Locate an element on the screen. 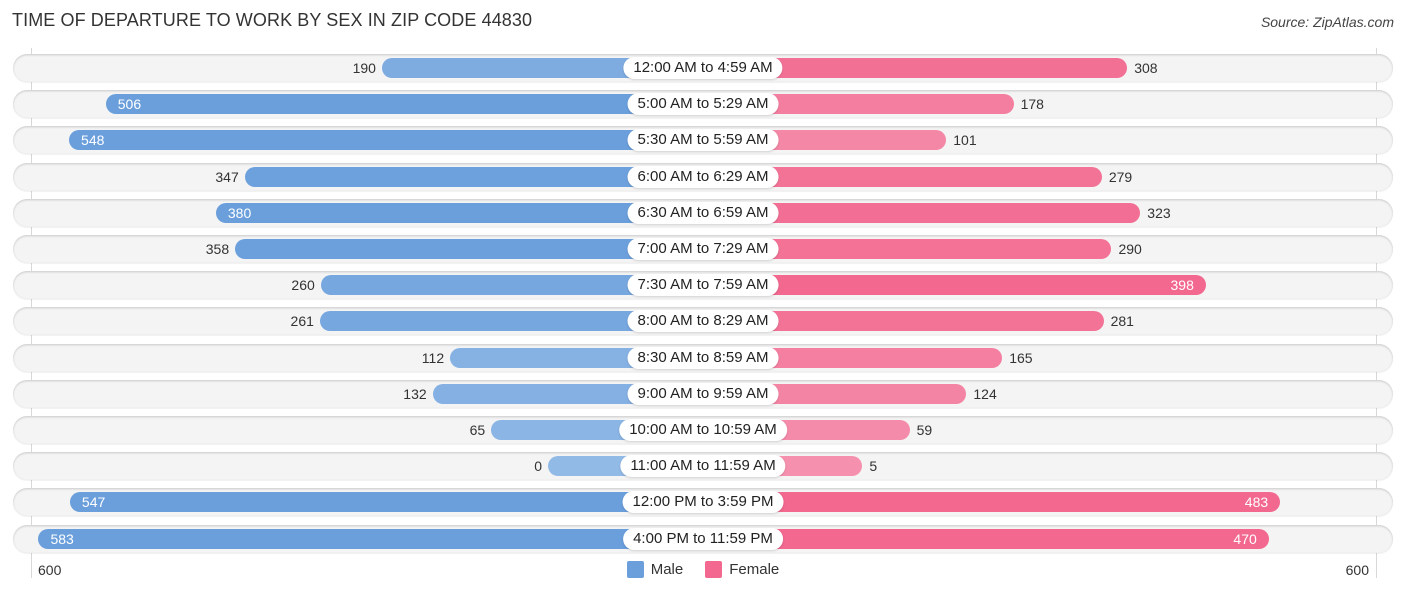  value-label-male: 506 is located at coordinates (129, 104).